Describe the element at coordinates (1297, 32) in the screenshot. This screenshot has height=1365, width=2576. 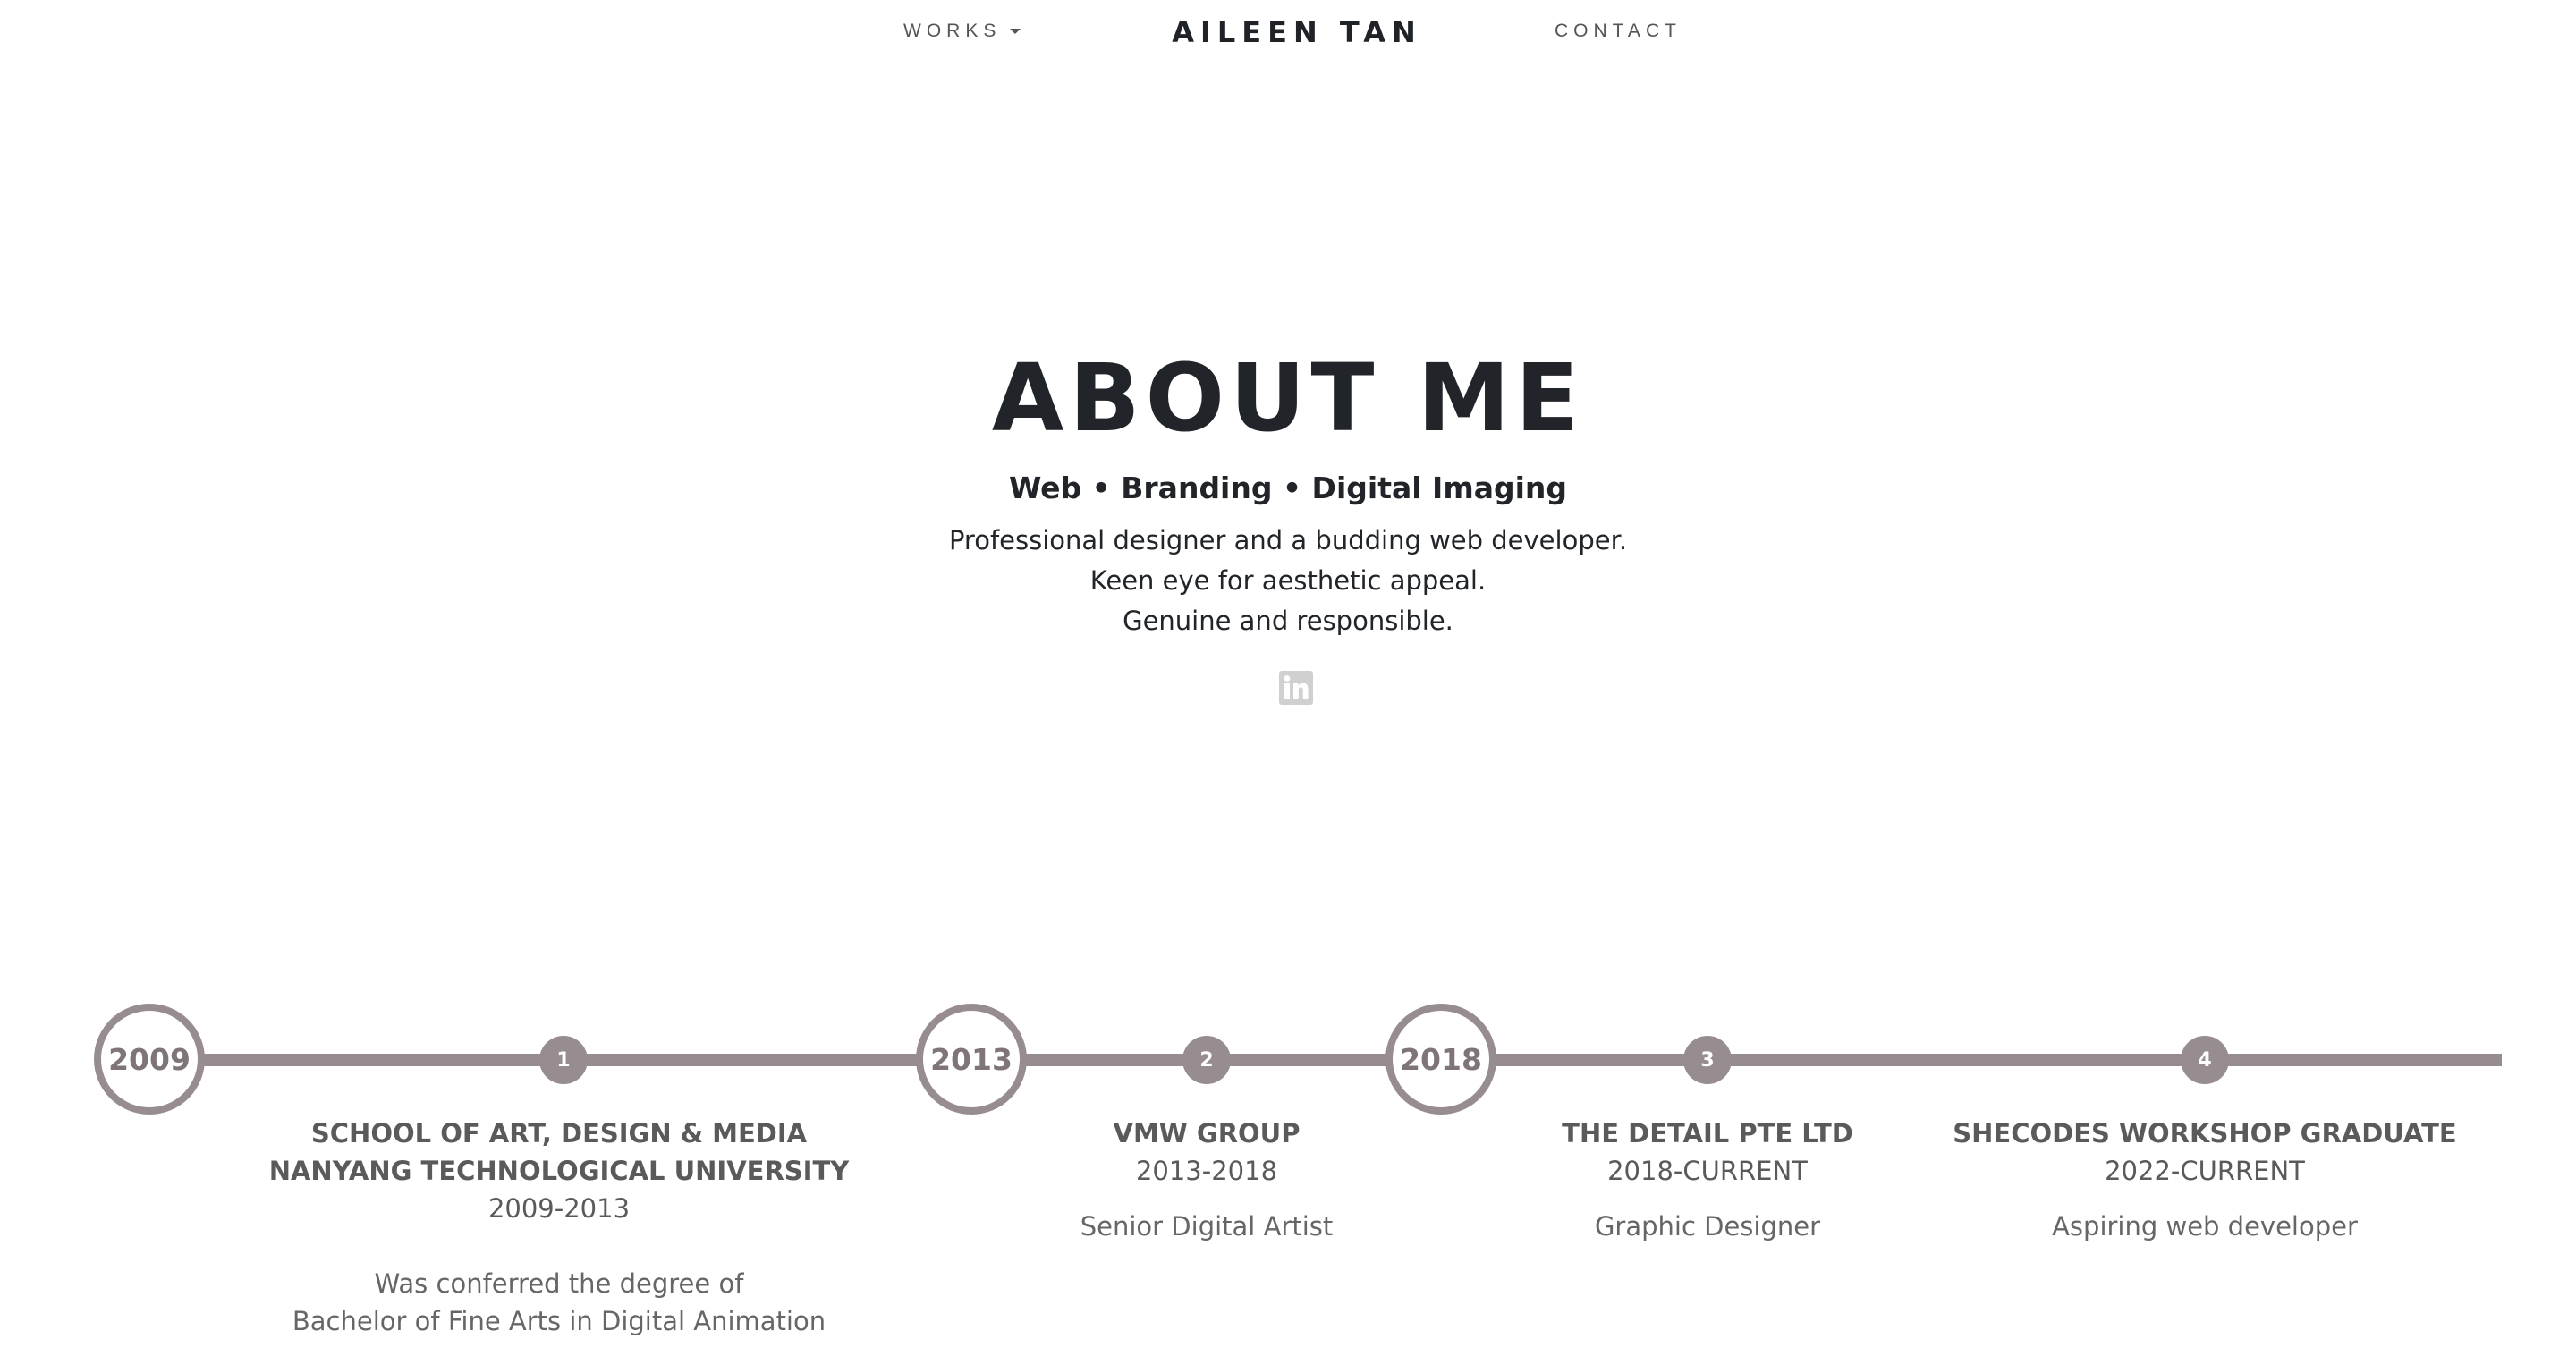
I see `brand-logo: AILEEN TAN` at that location.